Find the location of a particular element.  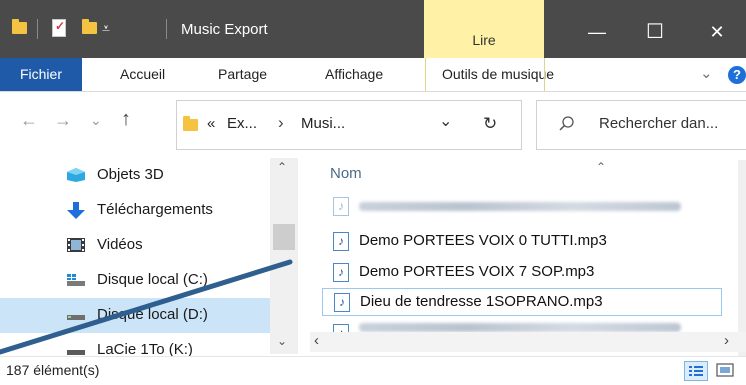

file-row-selected: ♪ Dieu de tendresse 1SOPRANO.mp3 is located at coordinates (522, 302).